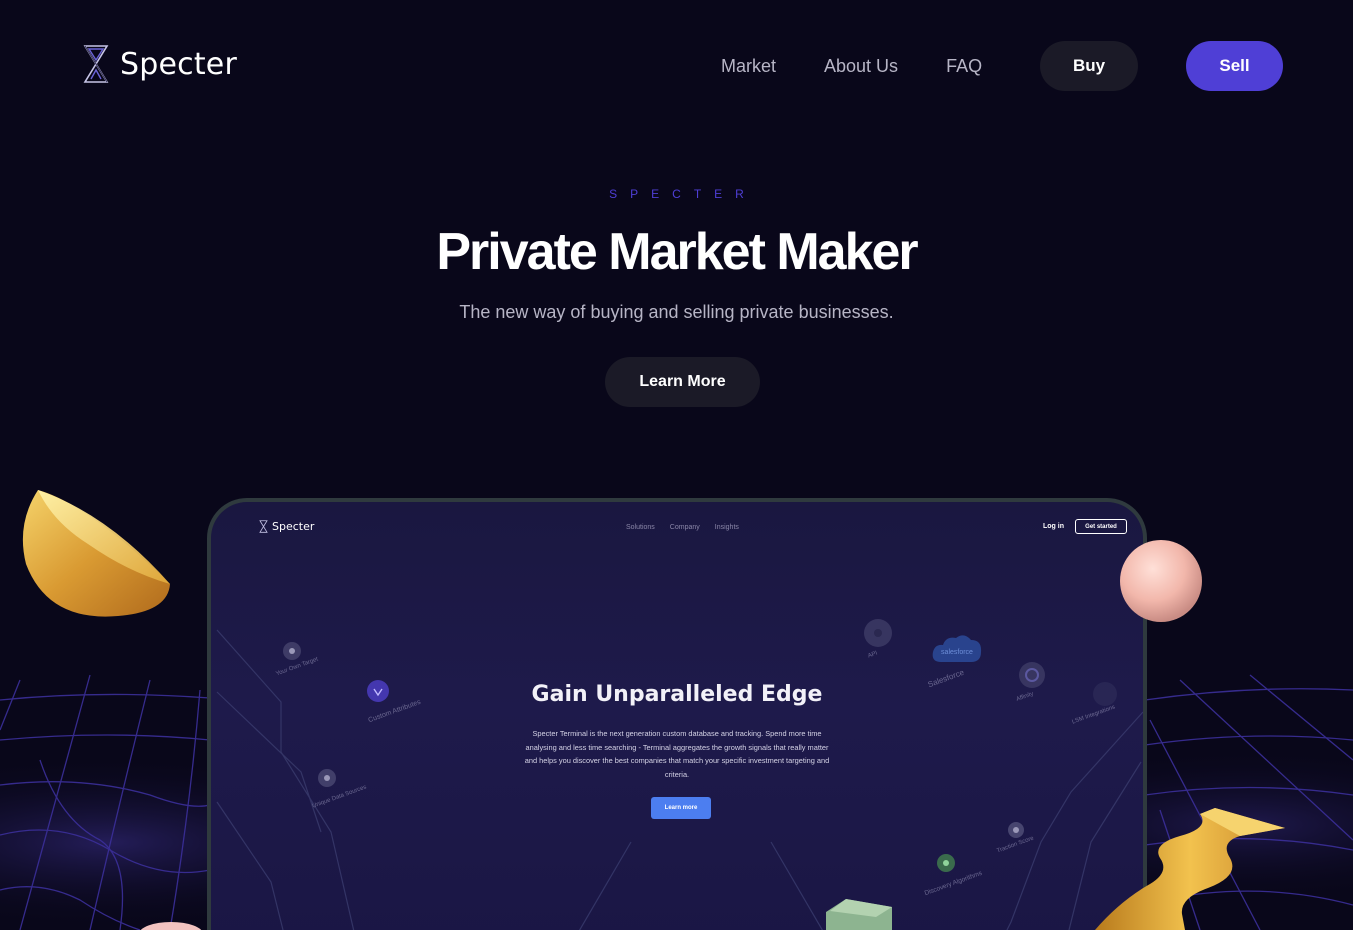  I want to click on data-sources-node-icon, so click(327, 778).